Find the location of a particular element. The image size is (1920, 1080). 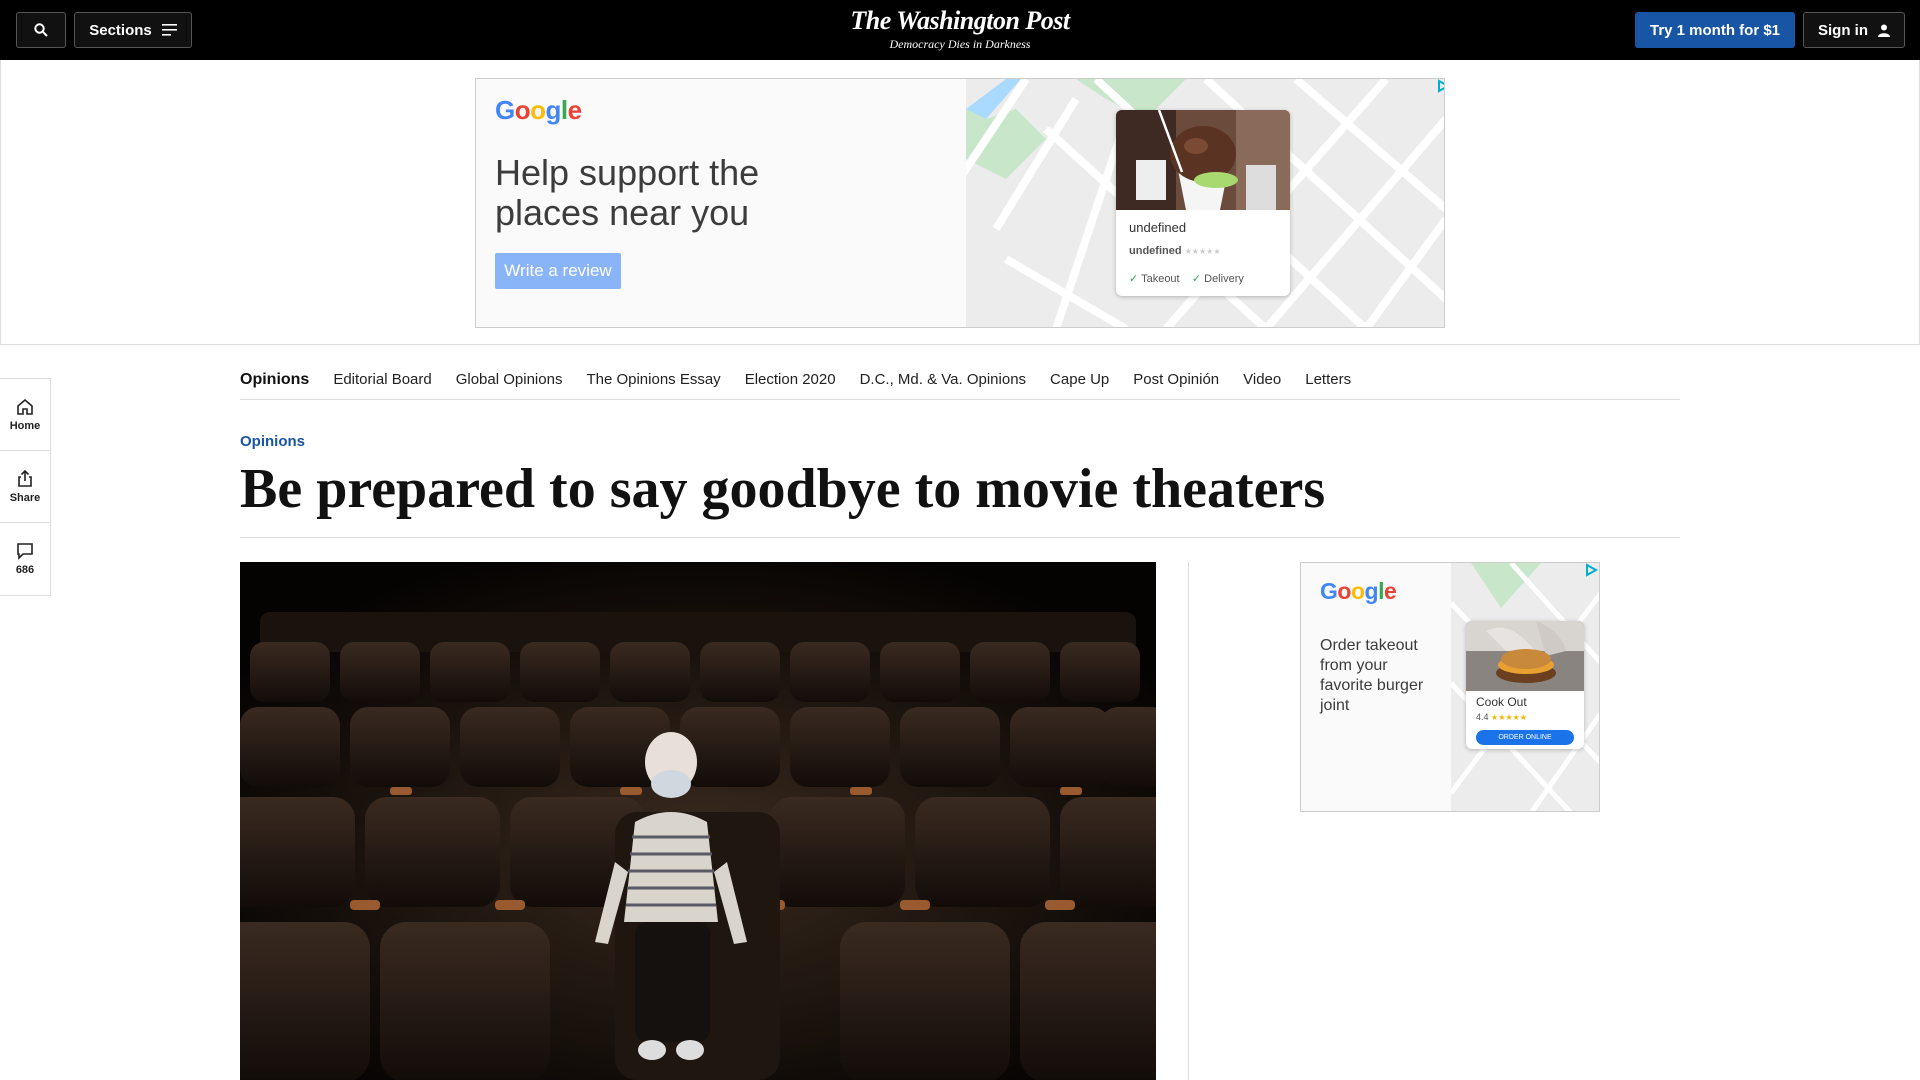

article-kicker: Opinions is located at coordinates (272, 441).